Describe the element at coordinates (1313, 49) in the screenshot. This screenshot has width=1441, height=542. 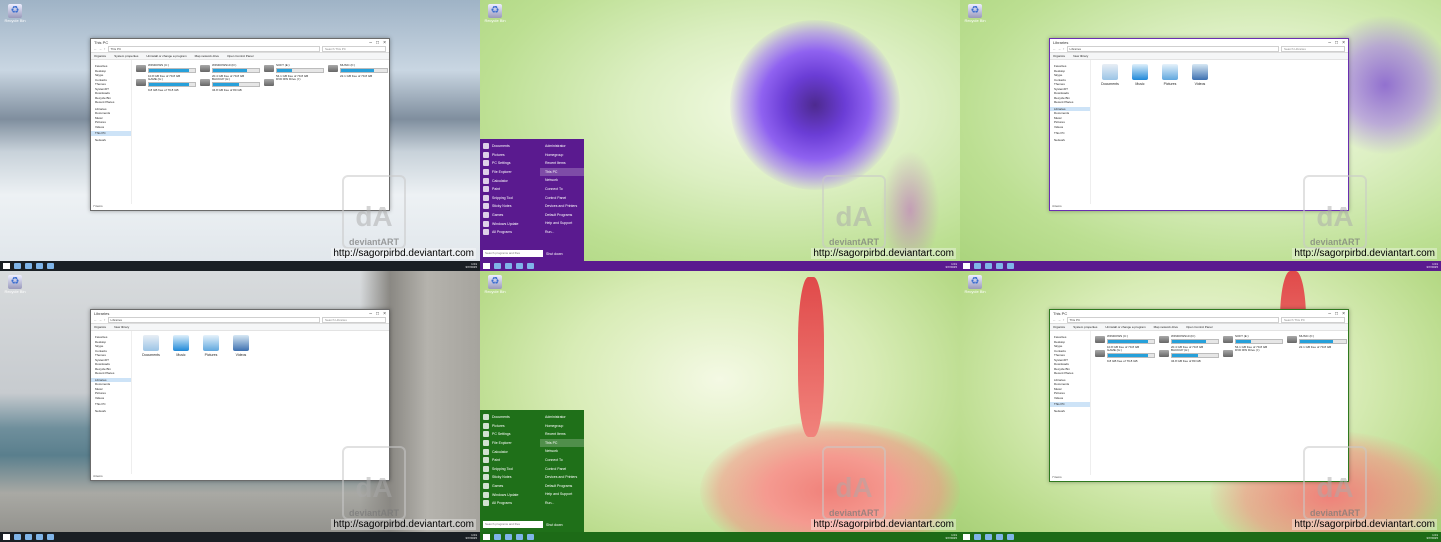
I see `search-input: Search Libraries` at that location.